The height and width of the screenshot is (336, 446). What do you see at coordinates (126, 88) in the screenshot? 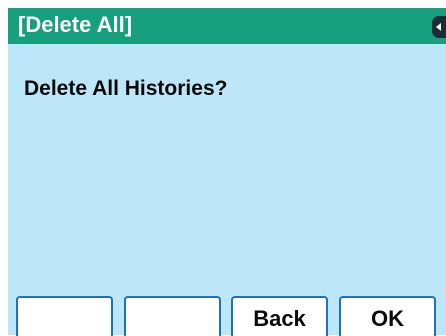
I see `confirmation-prompt: Delete All Histories?` at bounding box center [126, 88].